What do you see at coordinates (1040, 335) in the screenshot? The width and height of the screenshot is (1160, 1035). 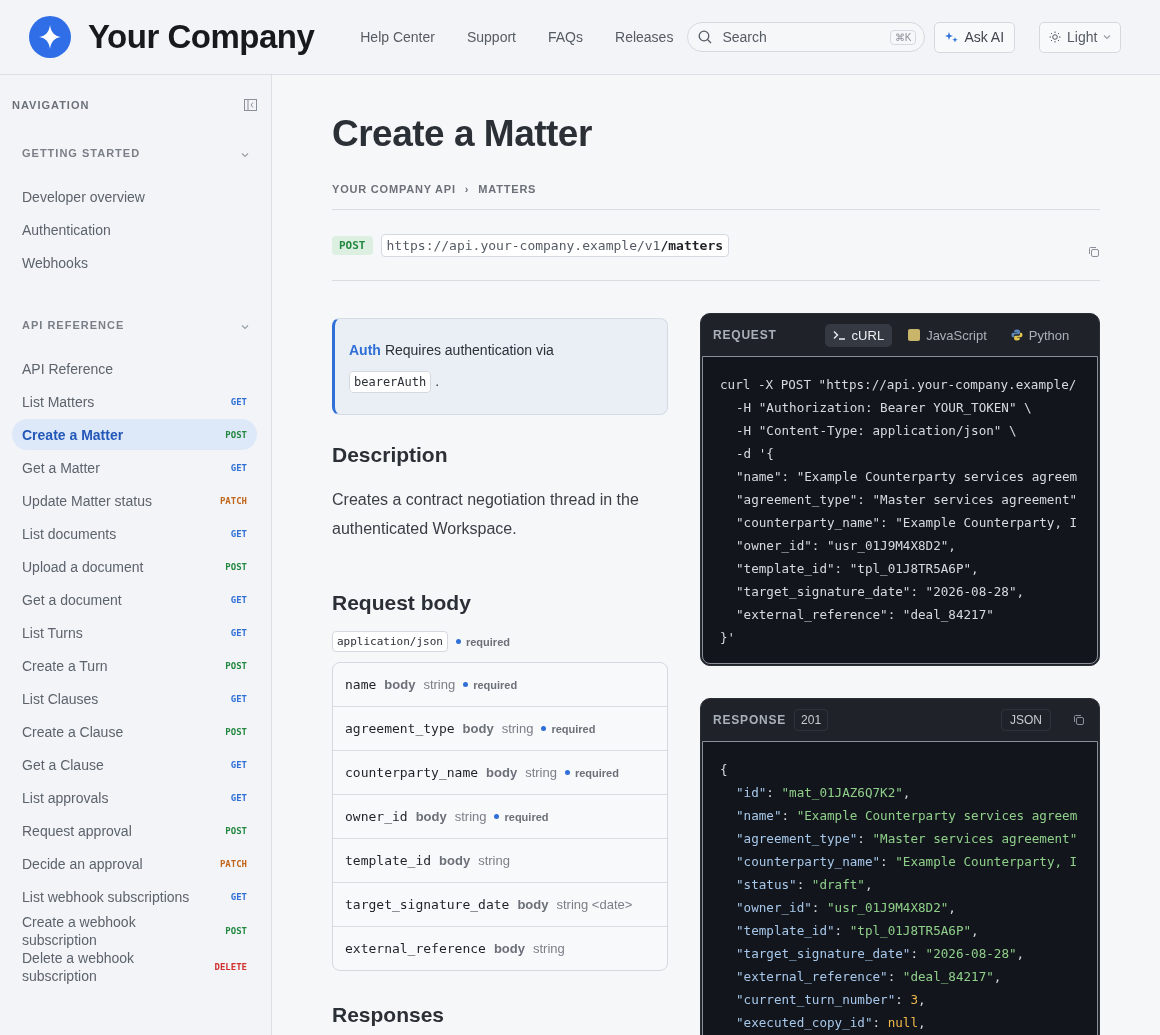 I see `language-tab: Python` at bounding box center [1040, 335].